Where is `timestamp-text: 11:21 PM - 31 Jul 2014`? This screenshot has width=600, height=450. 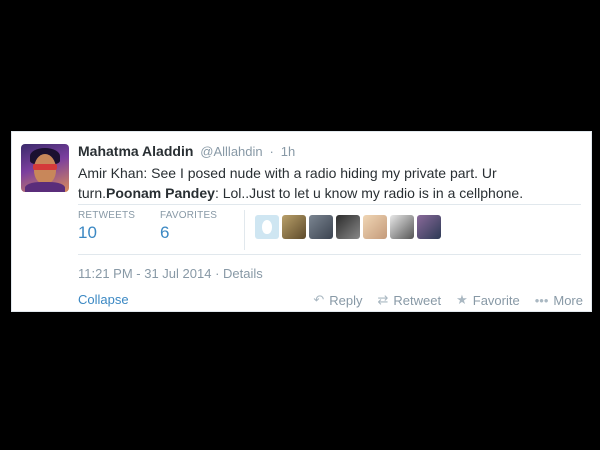 timestamp-text: 11:21 PM - 31 Jul 2014 is located at coordinates (144, 273).